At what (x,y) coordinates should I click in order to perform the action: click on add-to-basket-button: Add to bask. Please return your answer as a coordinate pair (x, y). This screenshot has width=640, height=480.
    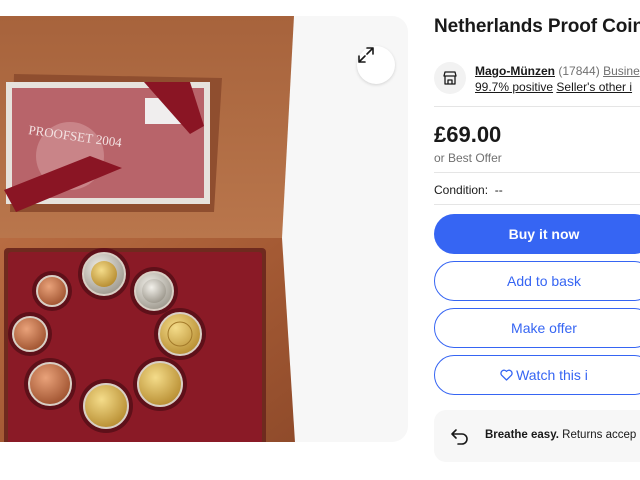
    Looking at the image, I should click on (537, 281).